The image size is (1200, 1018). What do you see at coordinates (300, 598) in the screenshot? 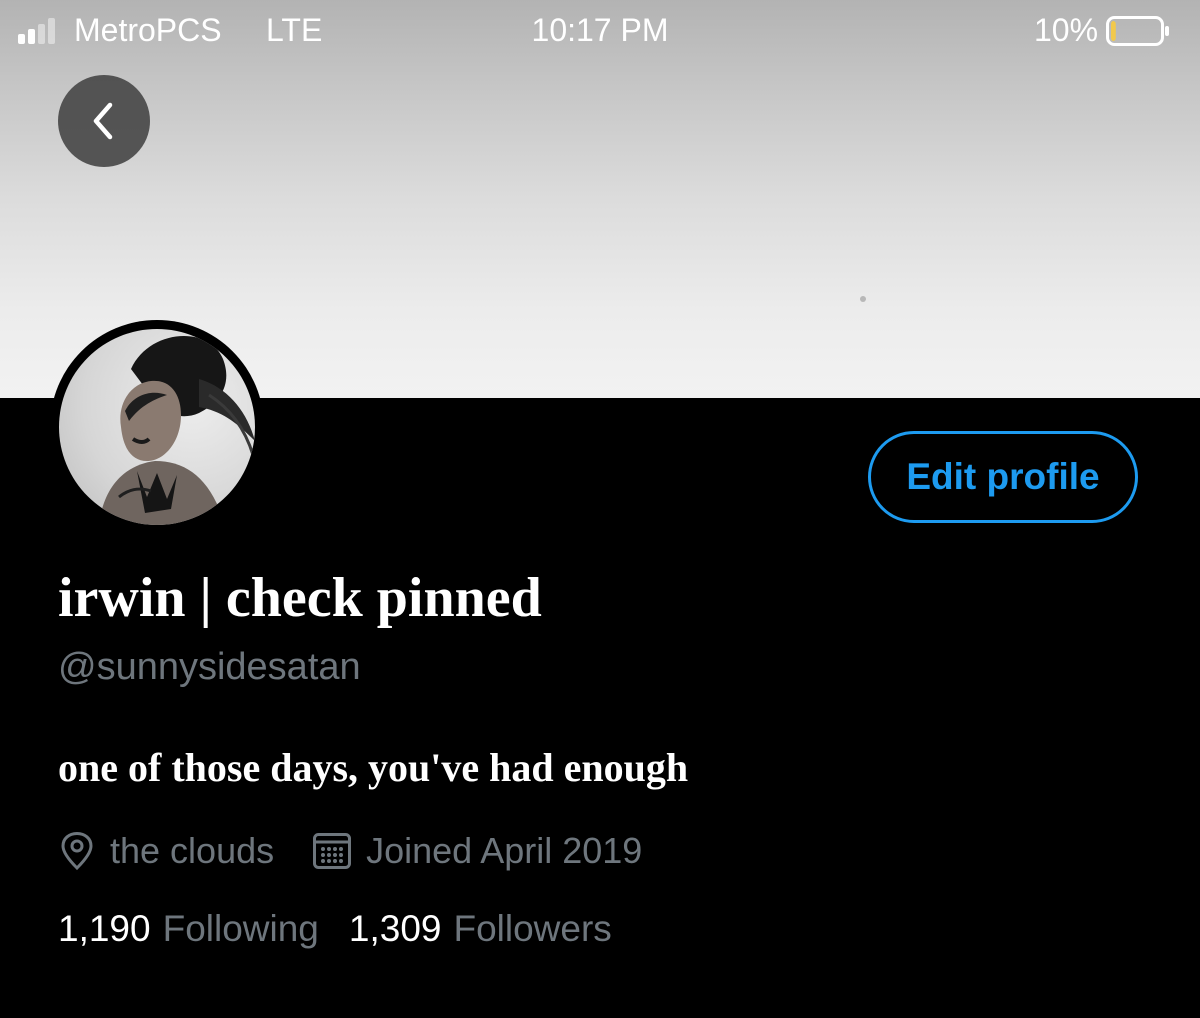
I see `display-name: irwin | check pinned` at bounding box center [300, 598].